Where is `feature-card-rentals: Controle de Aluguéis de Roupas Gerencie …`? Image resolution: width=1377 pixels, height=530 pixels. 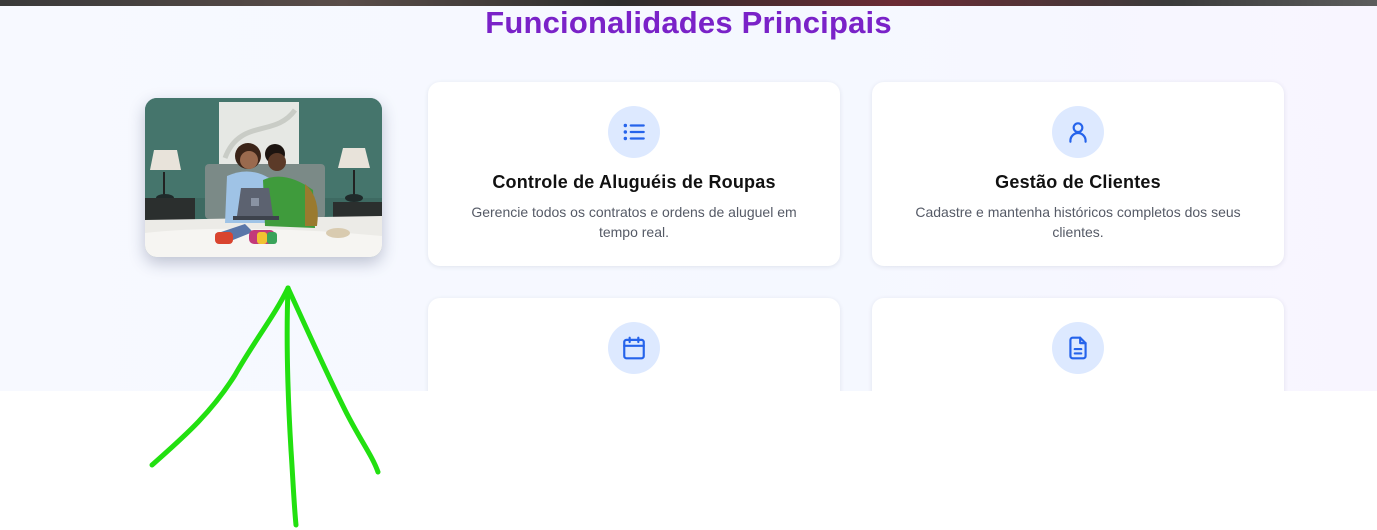
feature-card-rentals: Controle de Aluguéis de Roupas Gerencie … is located at coordinates (634, 174).